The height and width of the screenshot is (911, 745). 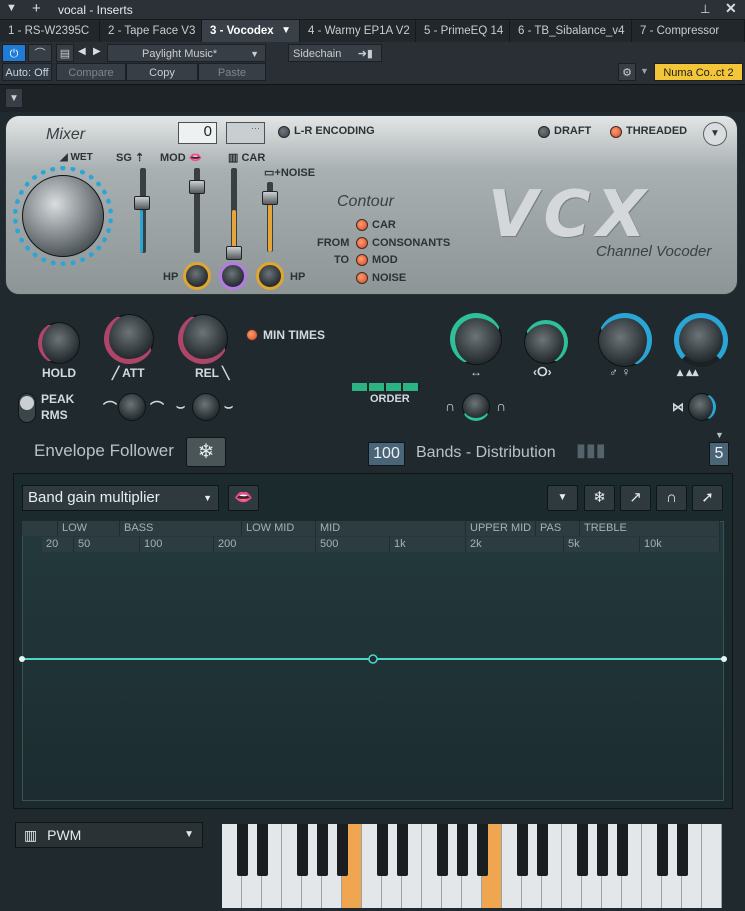 What do you see at coordinates (542, 372) in the screenshot?
I see `stretch-icon: ‹ⵔ›` at bounding box center [542, 372].